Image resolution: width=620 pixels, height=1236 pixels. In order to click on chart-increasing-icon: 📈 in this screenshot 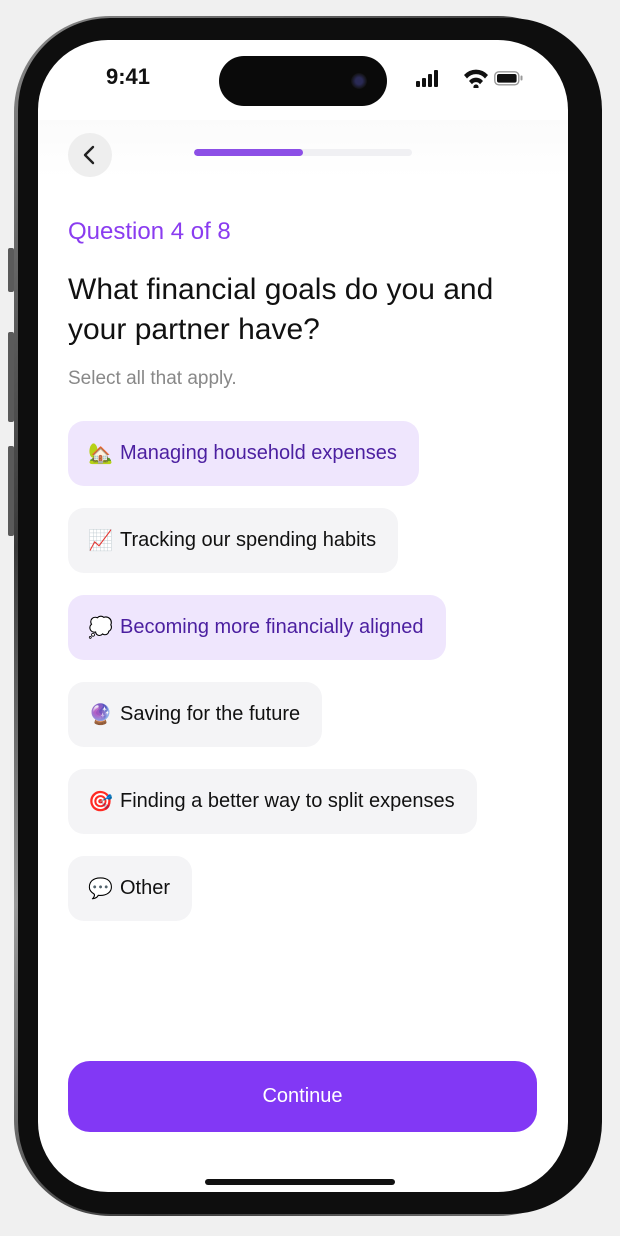, I will do `click(100, 540)`.